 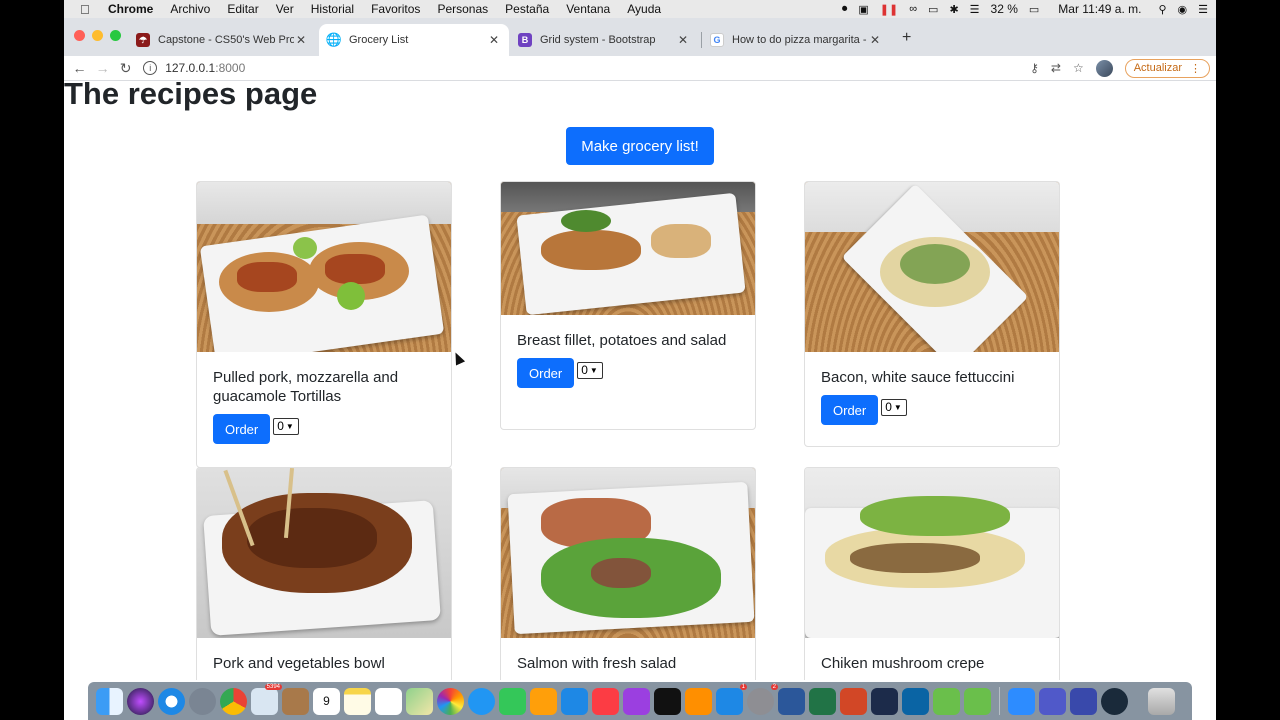 I want to click on facetime-icon, so click(x=512, y=701).